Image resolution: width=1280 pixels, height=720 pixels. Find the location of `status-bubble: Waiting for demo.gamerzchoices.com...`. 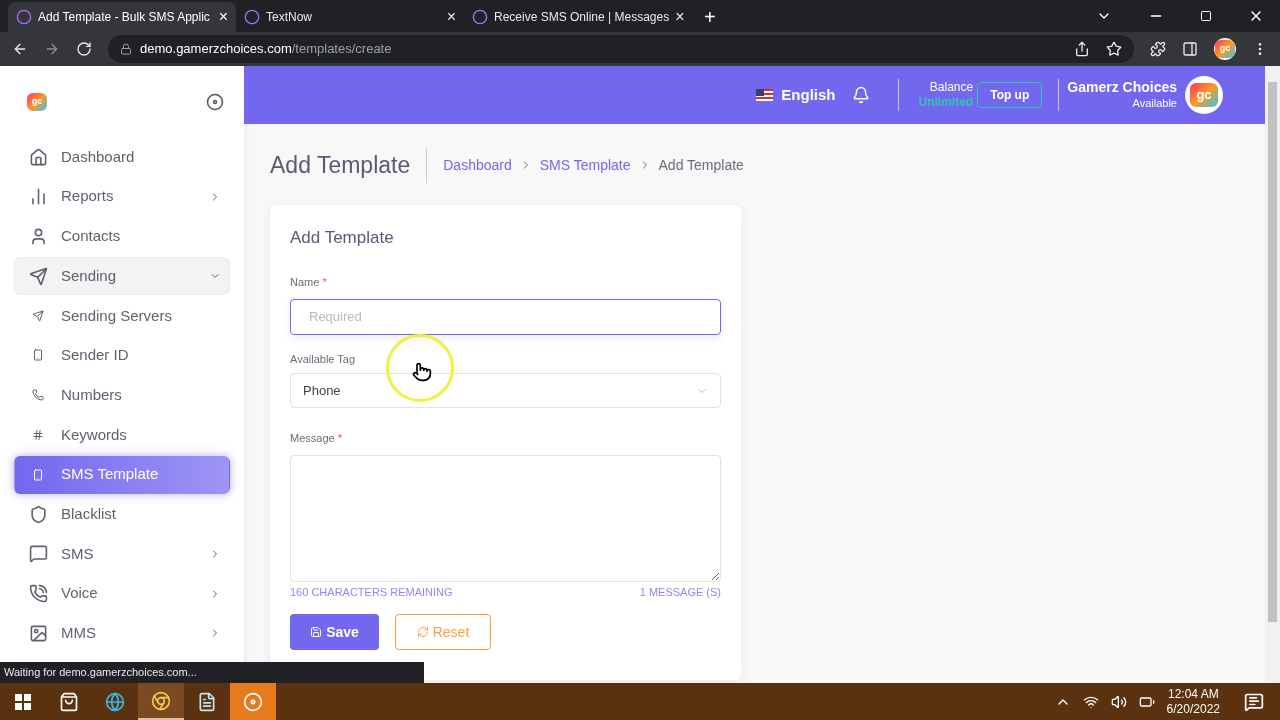

status-bubble: Waiting for demo.gamerzchoices.com... is located at coordinates (212, 672).